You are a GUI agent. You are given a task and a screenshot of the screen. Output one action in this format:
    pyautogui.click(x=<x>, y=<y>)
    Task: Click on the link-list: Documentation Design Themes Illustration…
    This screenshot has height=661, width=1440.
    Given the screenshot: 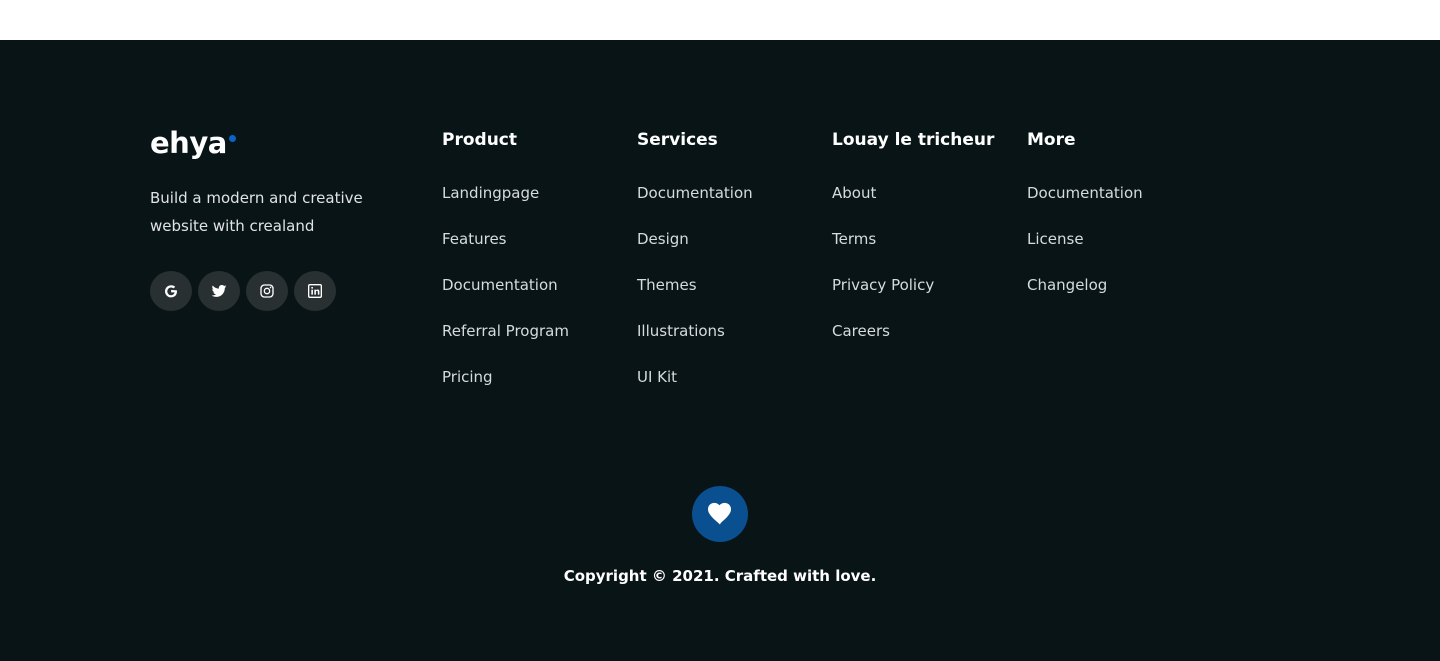 What is the action you would take?
    pyautogui.click(x=695, y=298)
    